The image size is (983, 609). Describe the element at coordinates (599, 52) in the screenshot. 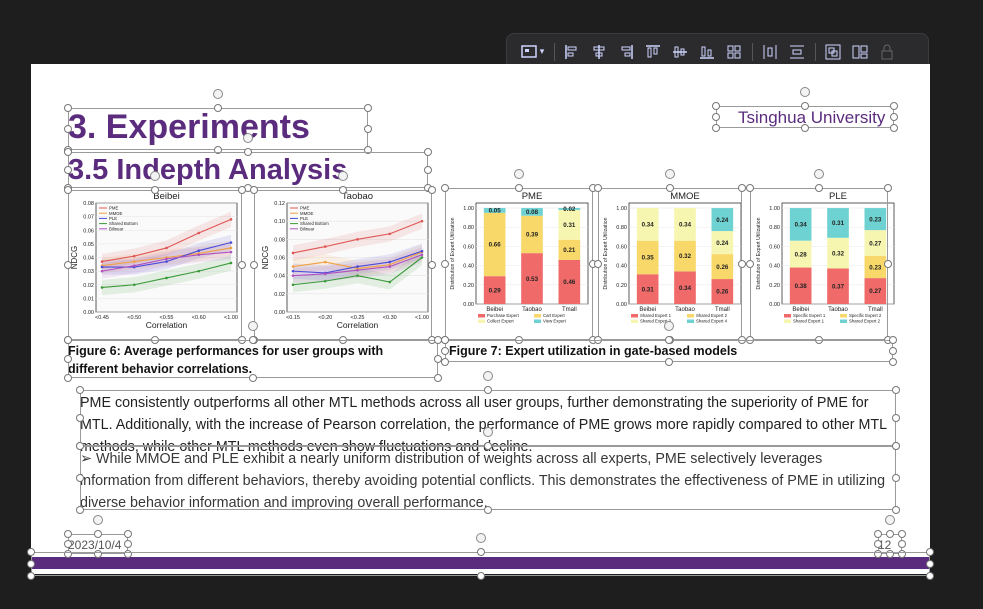

I see `align-center-button` at that location.